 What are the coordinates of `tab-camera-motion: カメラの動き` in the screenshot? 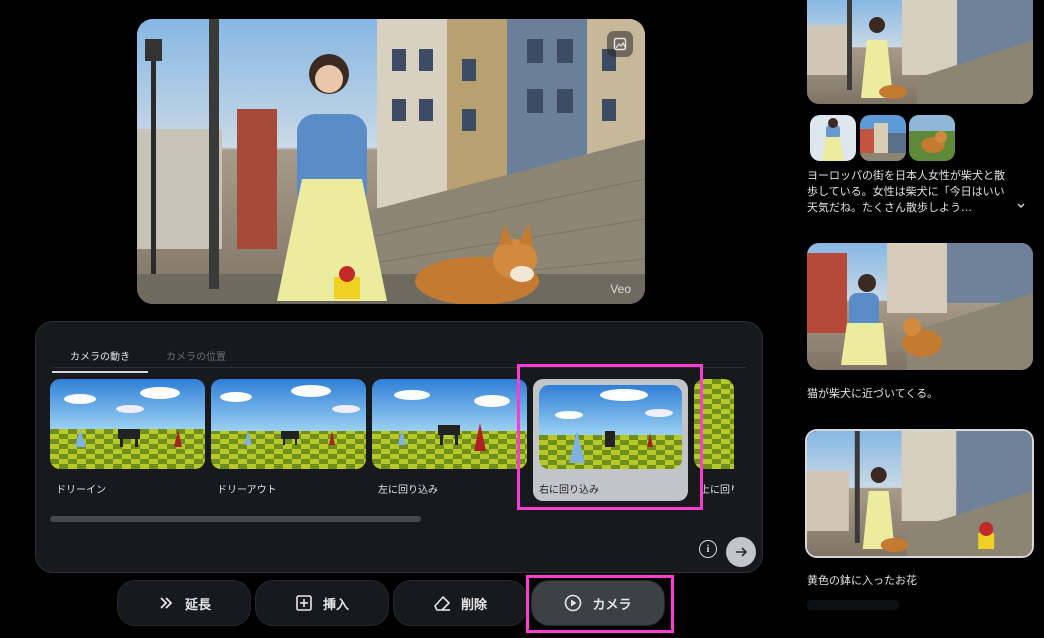 It's located at (100, 359).